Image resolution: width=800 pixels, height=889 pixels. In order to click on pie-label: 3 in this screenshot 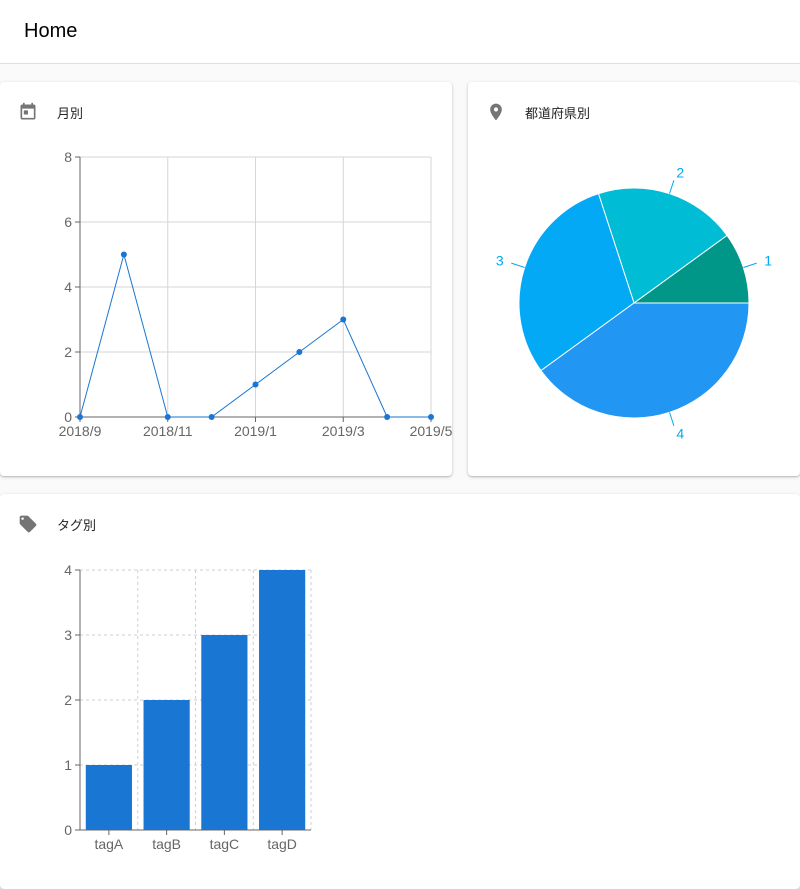, I will do `click(500, 261)`.